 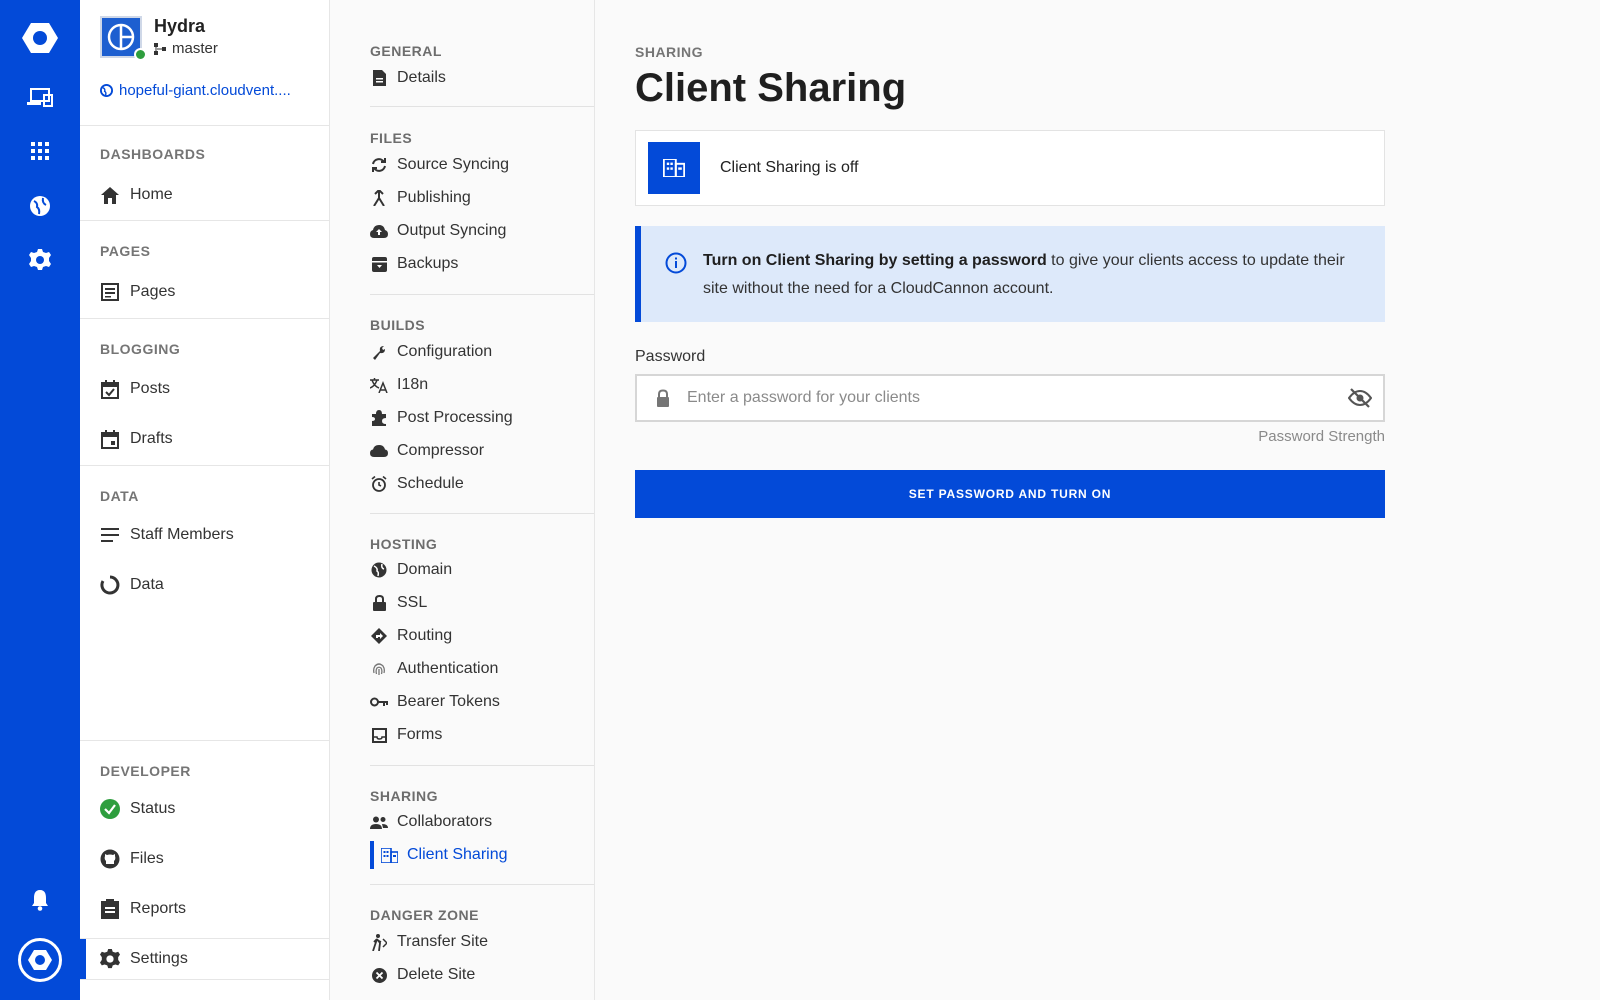 What do you see at coordinates (480, 735) in the screenshot?
I see `settings-item-forms: Forms` at bounding box center [480, 735].